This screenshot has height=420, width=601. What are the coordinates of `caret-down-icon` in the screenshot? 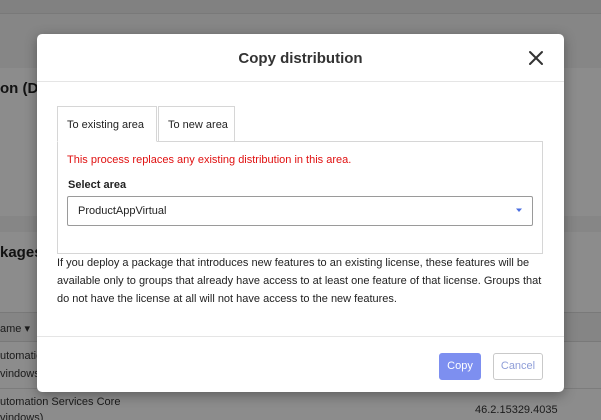 It's located at (519, 210).